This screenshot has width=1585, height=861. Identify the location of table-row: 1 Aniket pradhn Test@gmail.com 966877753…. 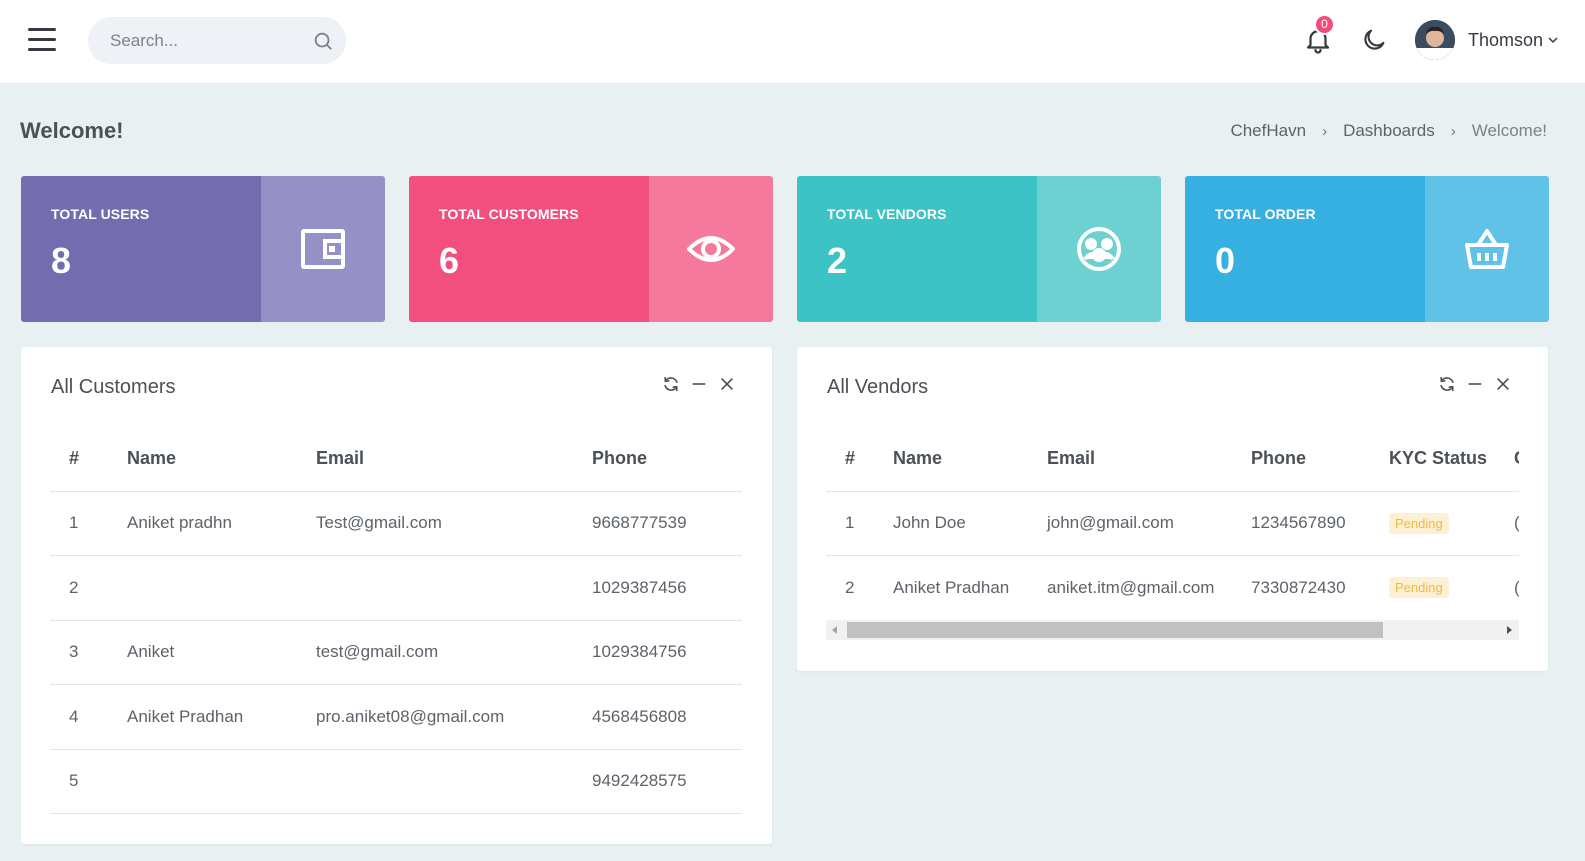
(396, 523).